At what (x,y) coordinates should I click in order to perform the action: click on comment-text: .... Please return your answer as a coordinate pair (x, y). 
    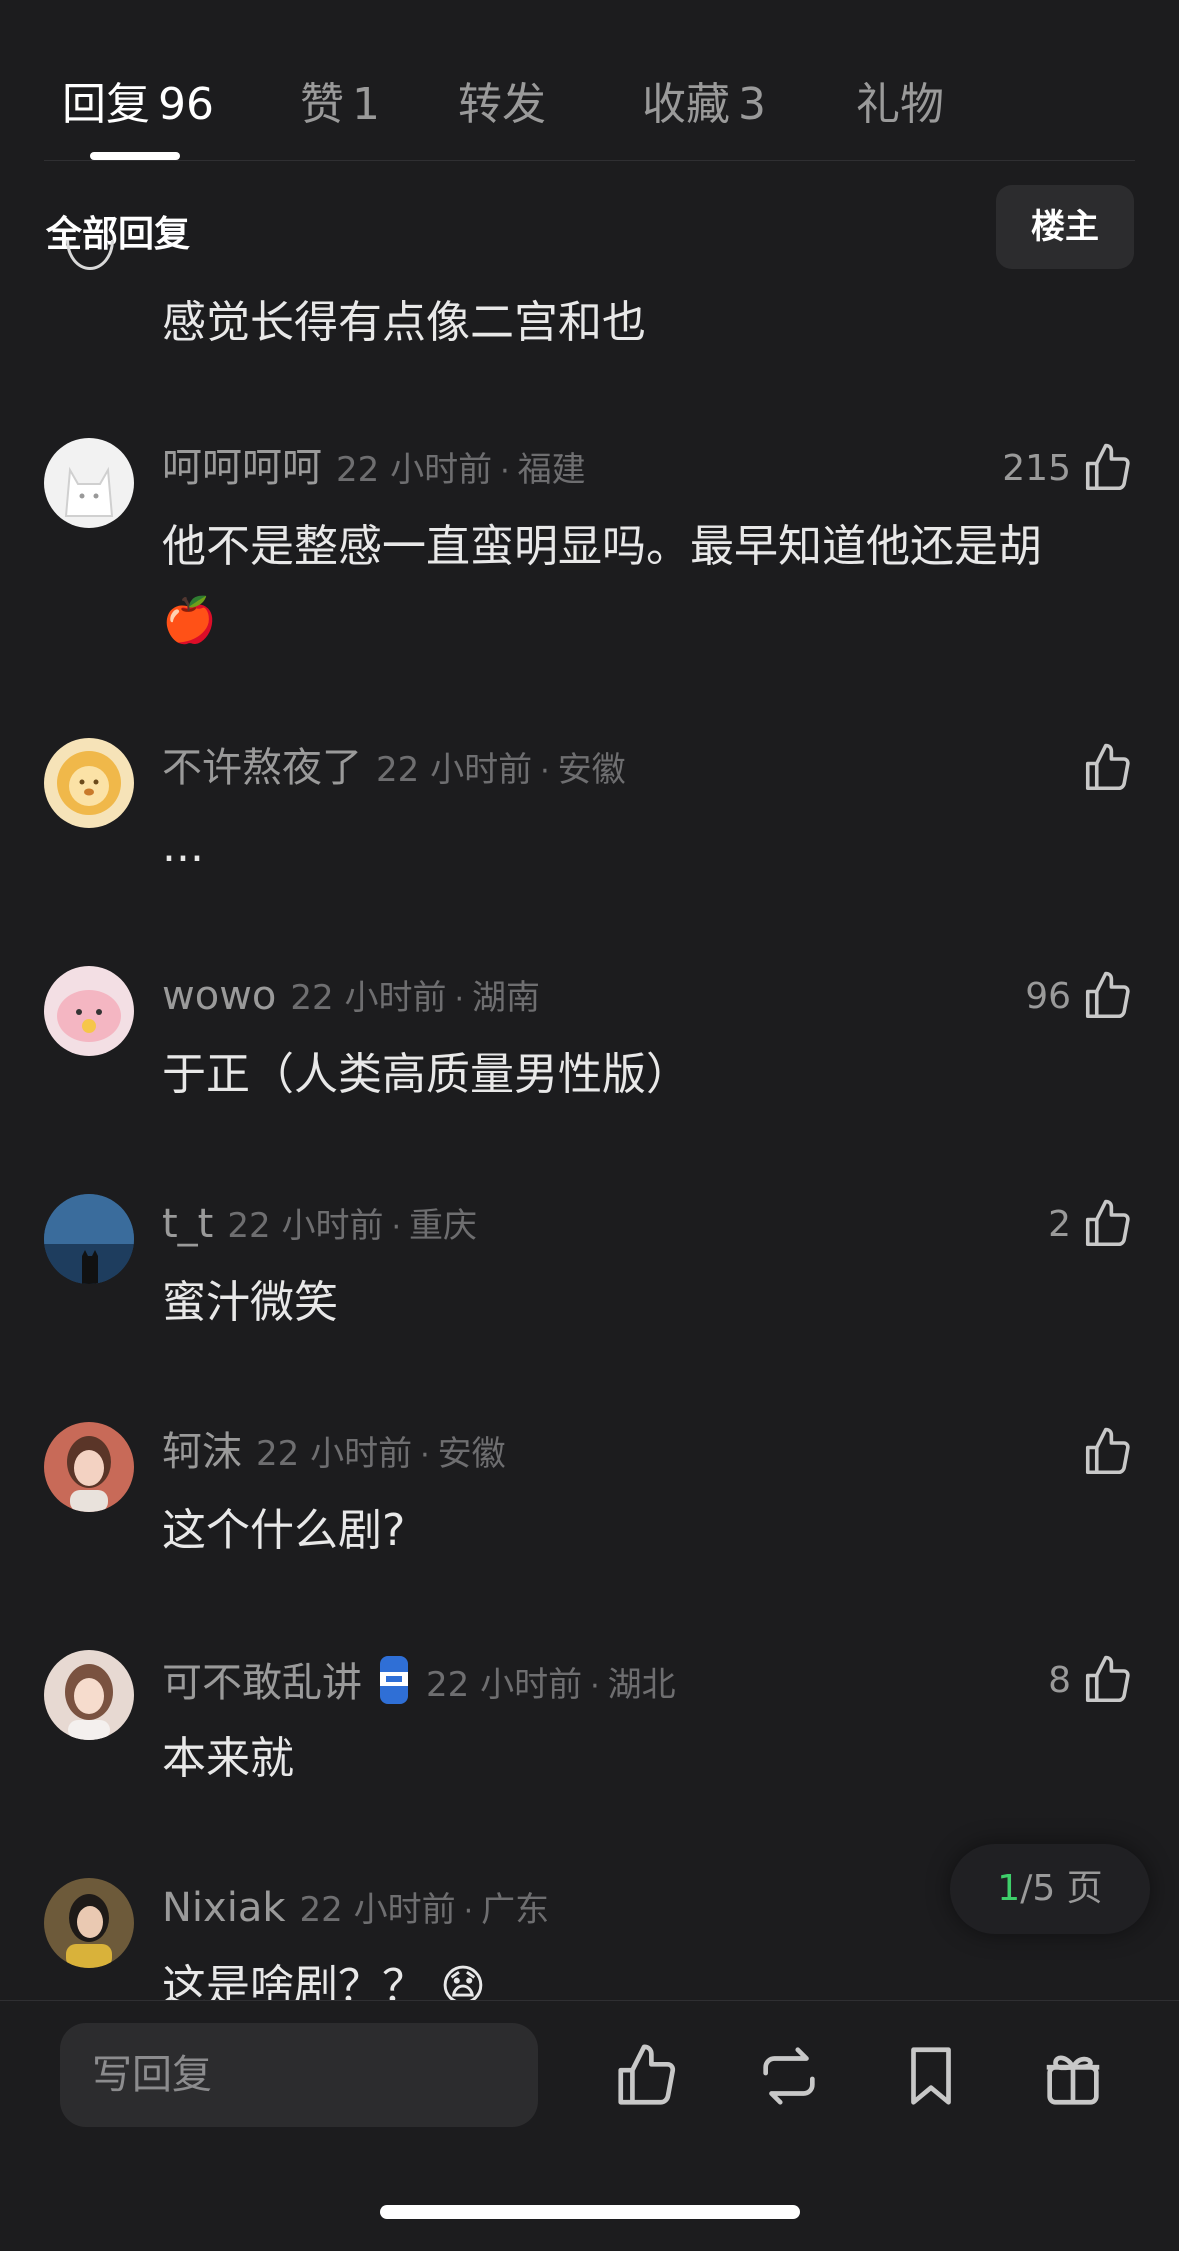
    Looking at the image, I should click on (183, 846).